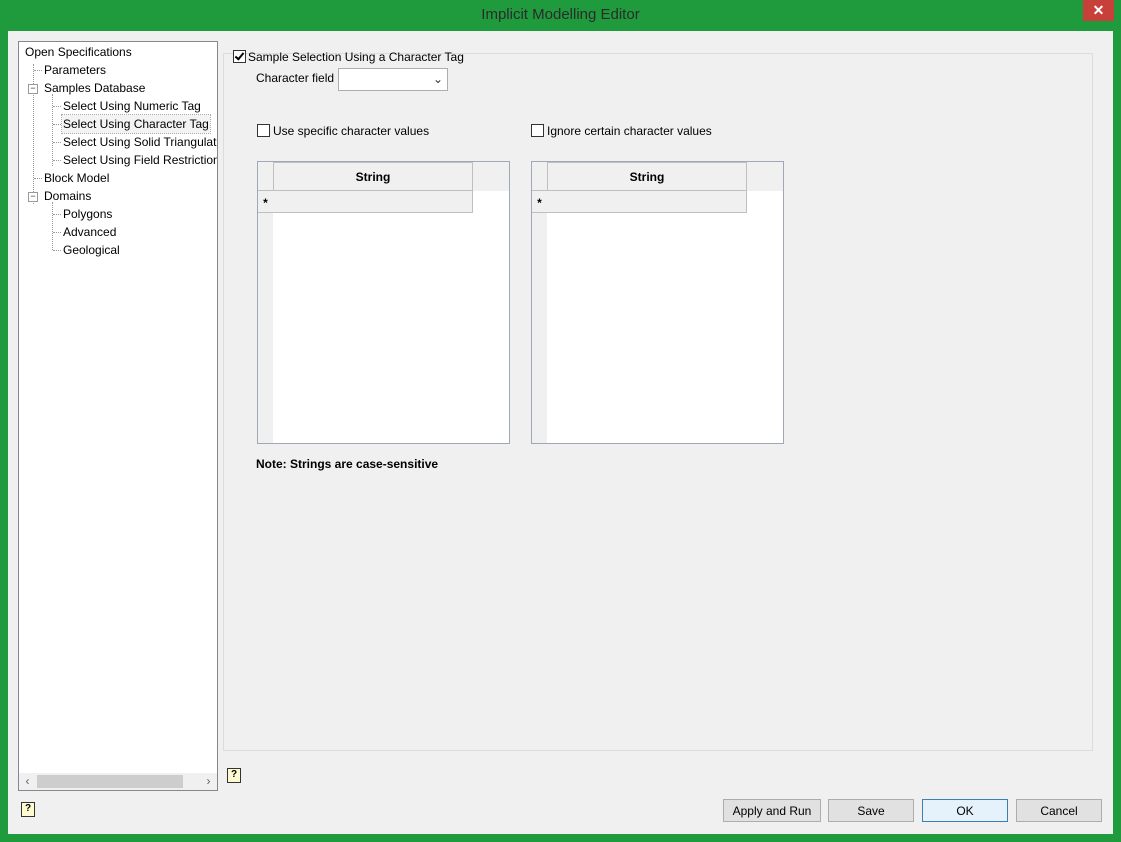 Image resolution: width=1121 pixels, height=842 pixels. Describe the element at coordinates (33, 197) in the screenshot. I see `collapse-domains-icon: −` at that location.